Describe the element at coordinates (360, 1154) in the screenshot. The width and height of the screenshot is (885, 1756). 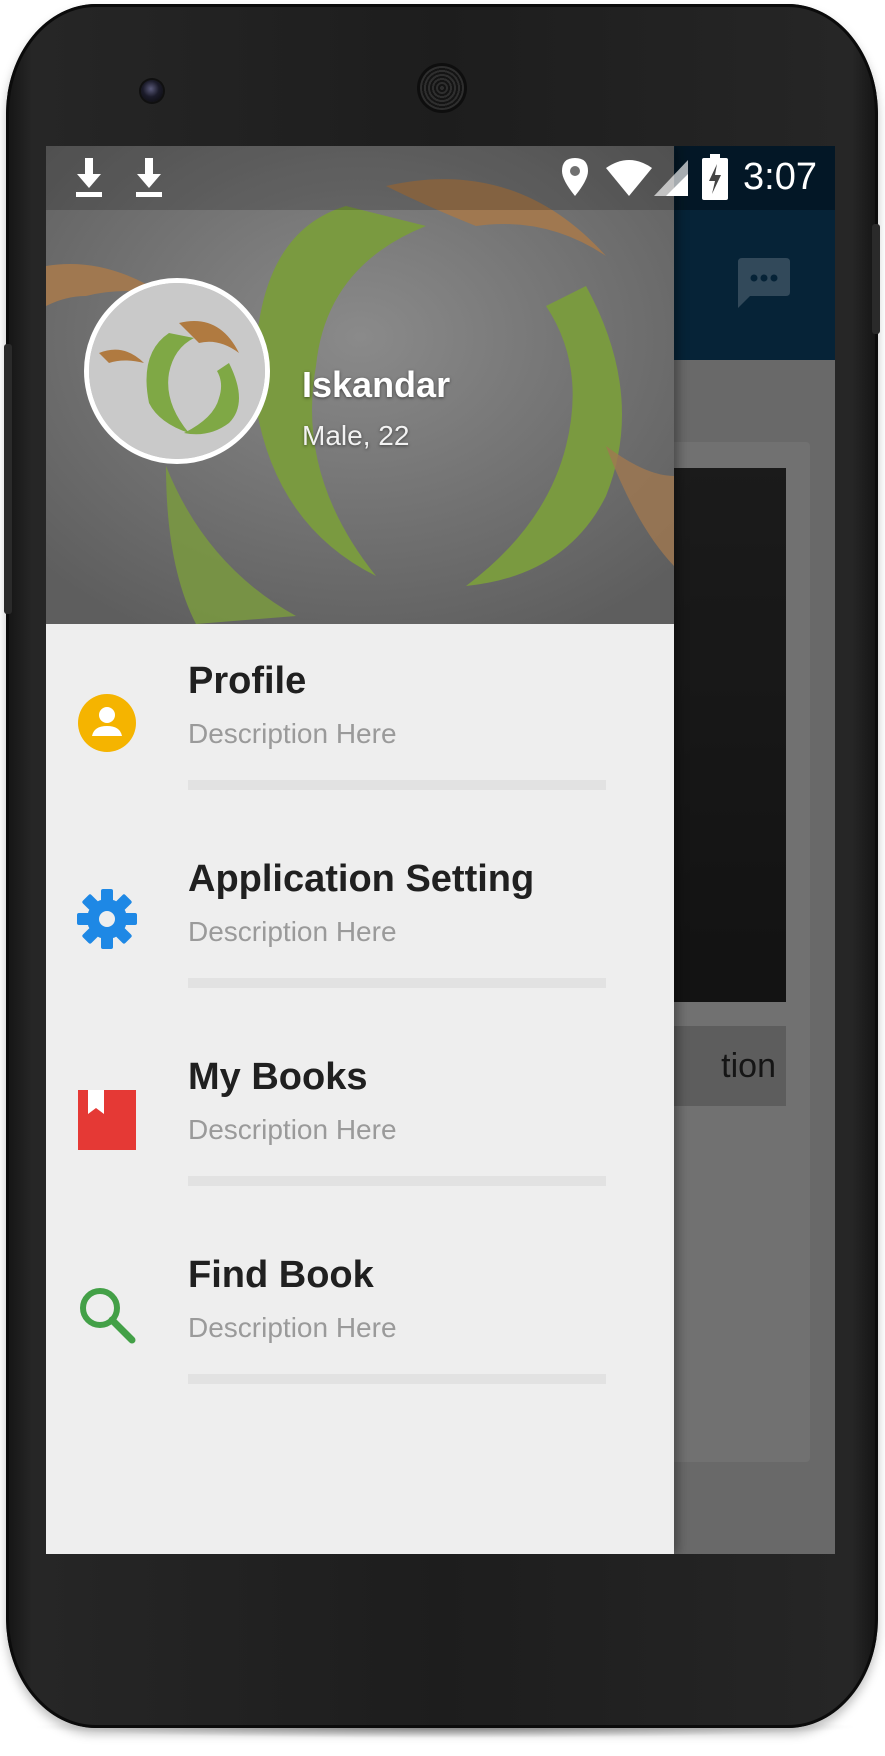
I see `menu-item-my-books: My Books Description Here` at that location.